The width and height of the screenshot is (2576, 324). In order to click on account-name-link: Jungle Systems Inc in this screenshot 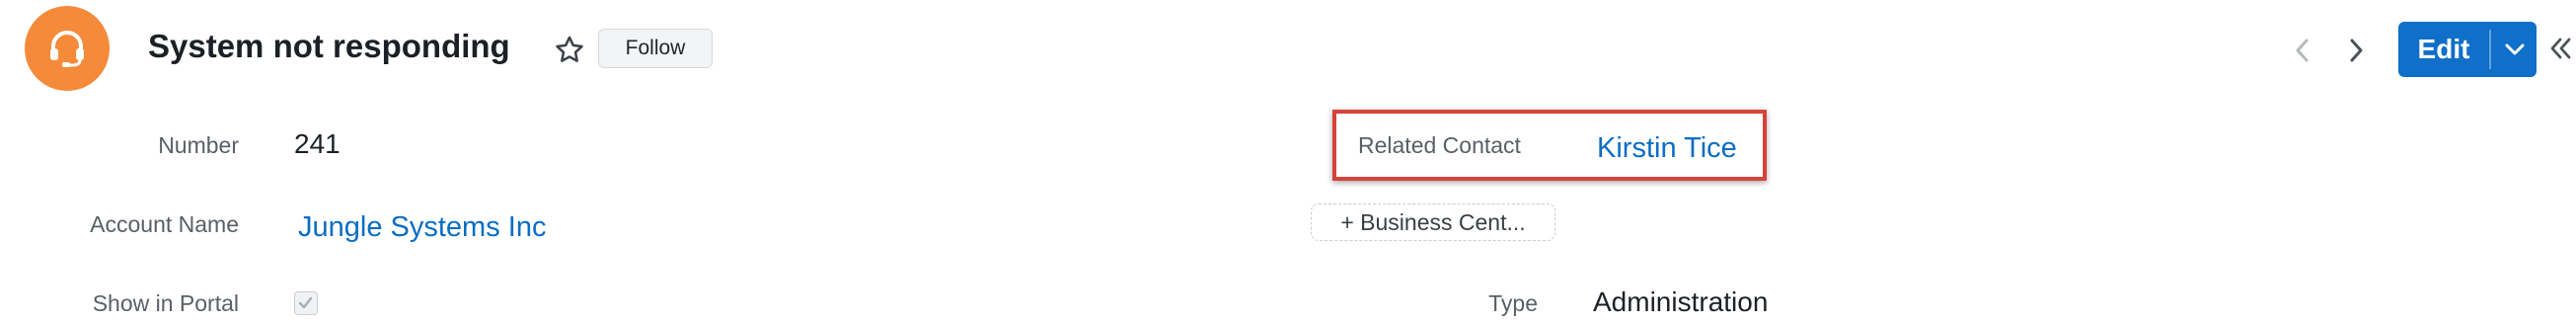, I will do `click(422, 228)`.